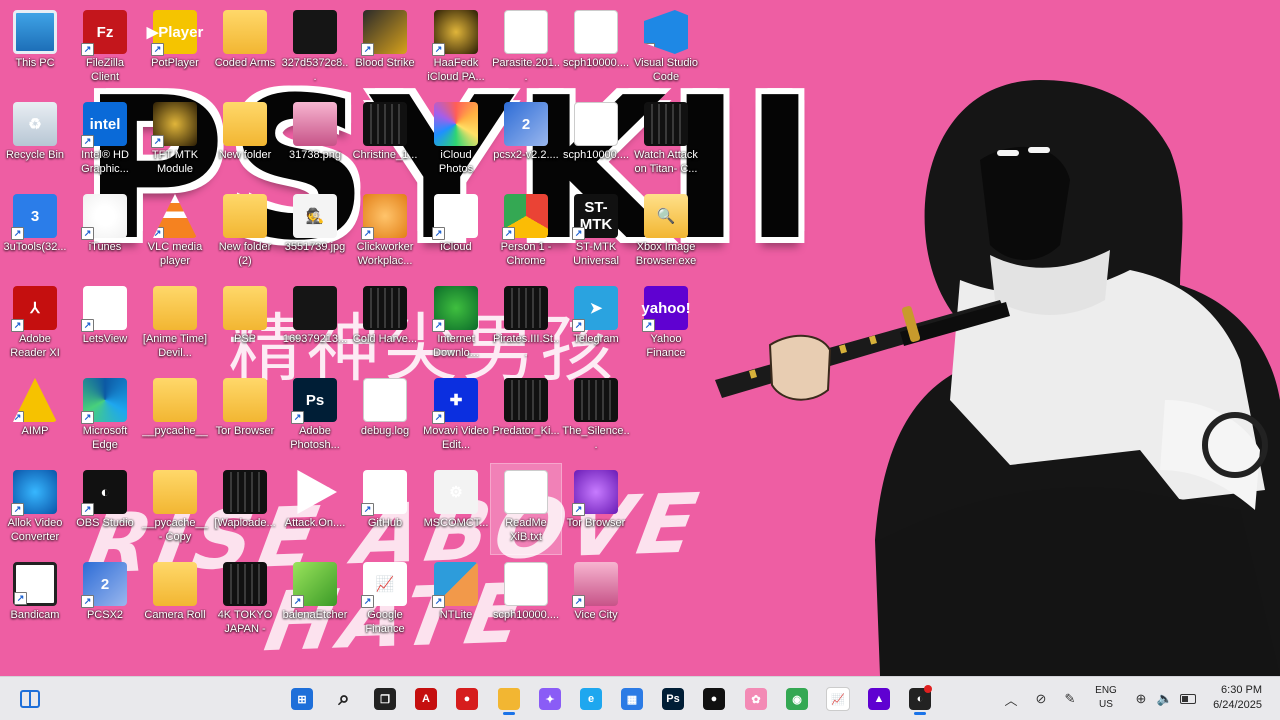 The image size is (1280, 720). I want to click on desktop-icon: Camera Roll, so click(175, 601).